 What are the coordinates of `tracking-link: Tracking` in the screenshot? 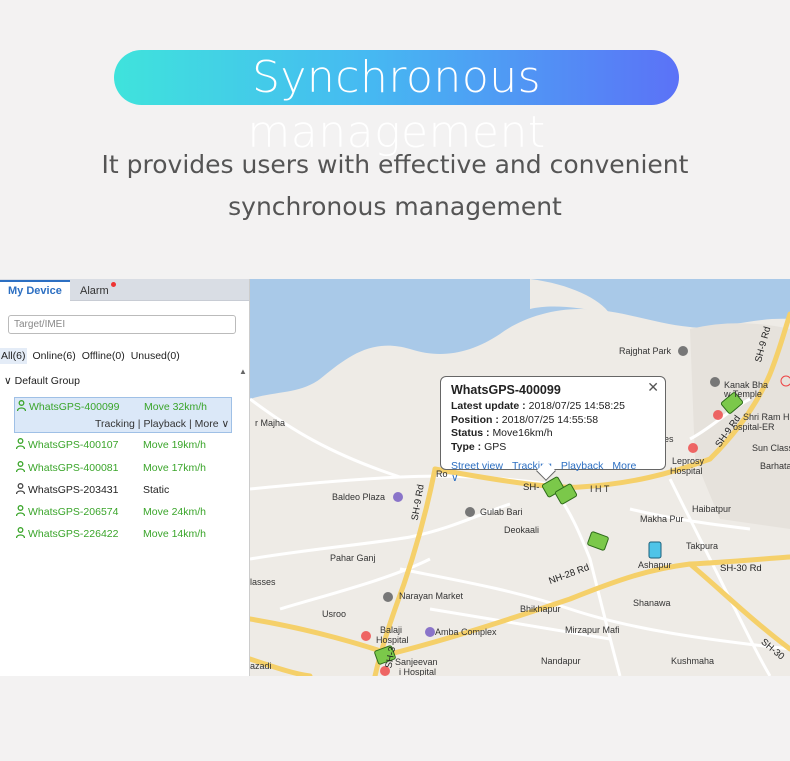 It's located at (115, 424).